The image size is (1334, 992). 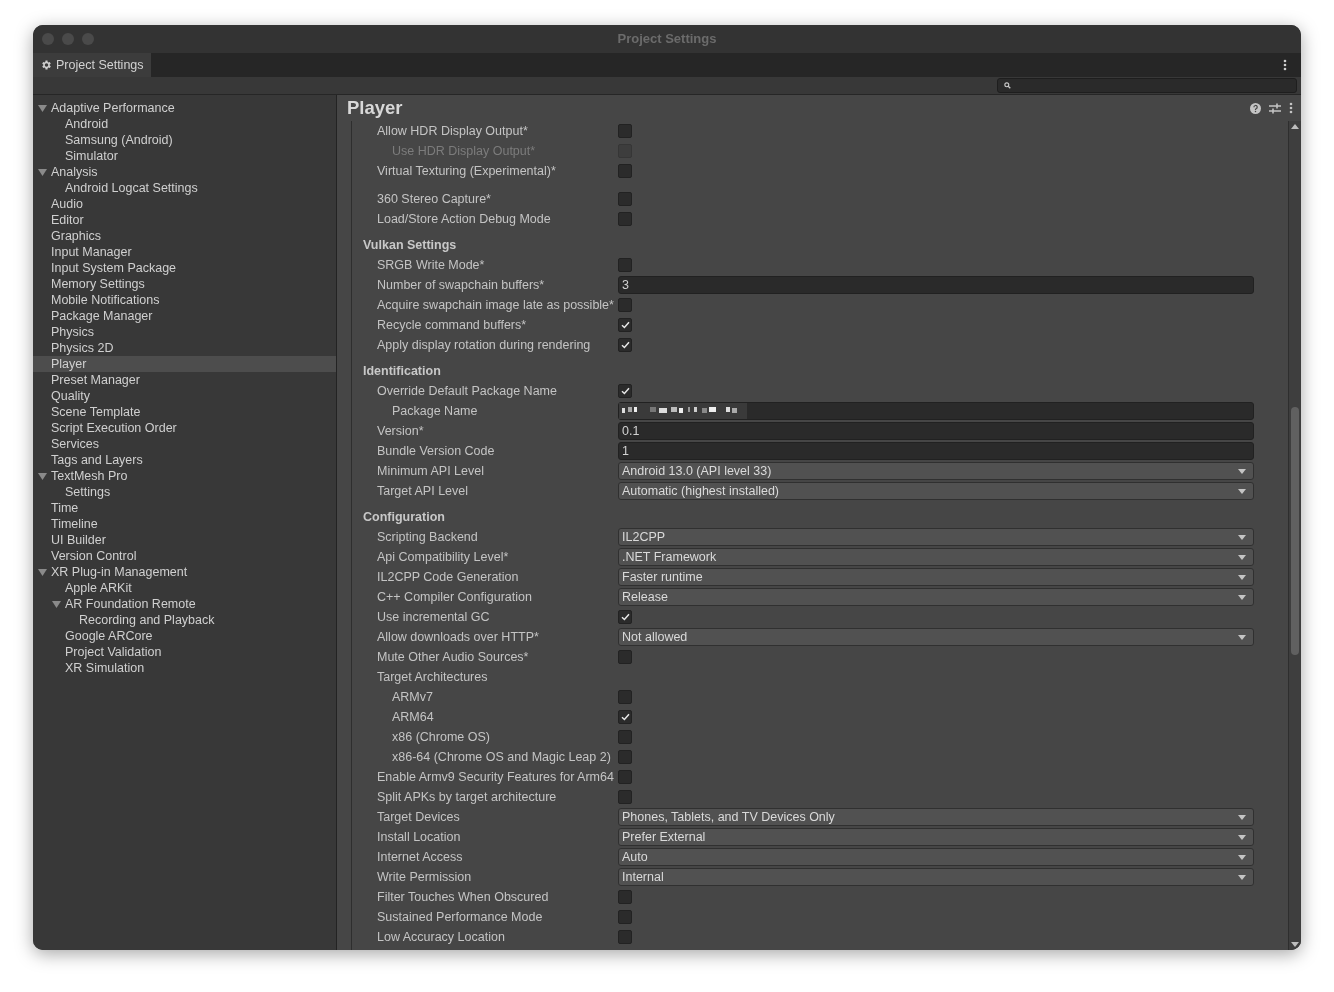 I want to click on dropdown: Prefer External, so click(x=936, y=837).